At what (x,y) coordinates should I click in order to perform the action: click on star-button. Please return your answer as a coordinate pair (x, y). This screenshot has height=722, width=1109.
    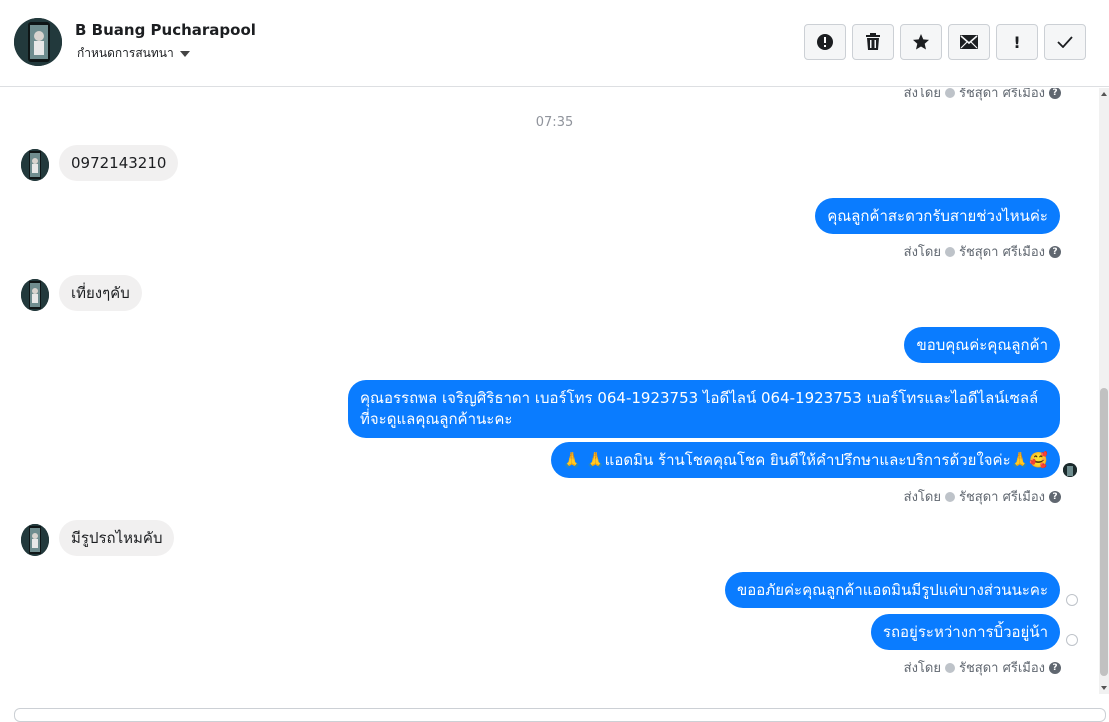
    Looking at the image, I should click on (921, 42).